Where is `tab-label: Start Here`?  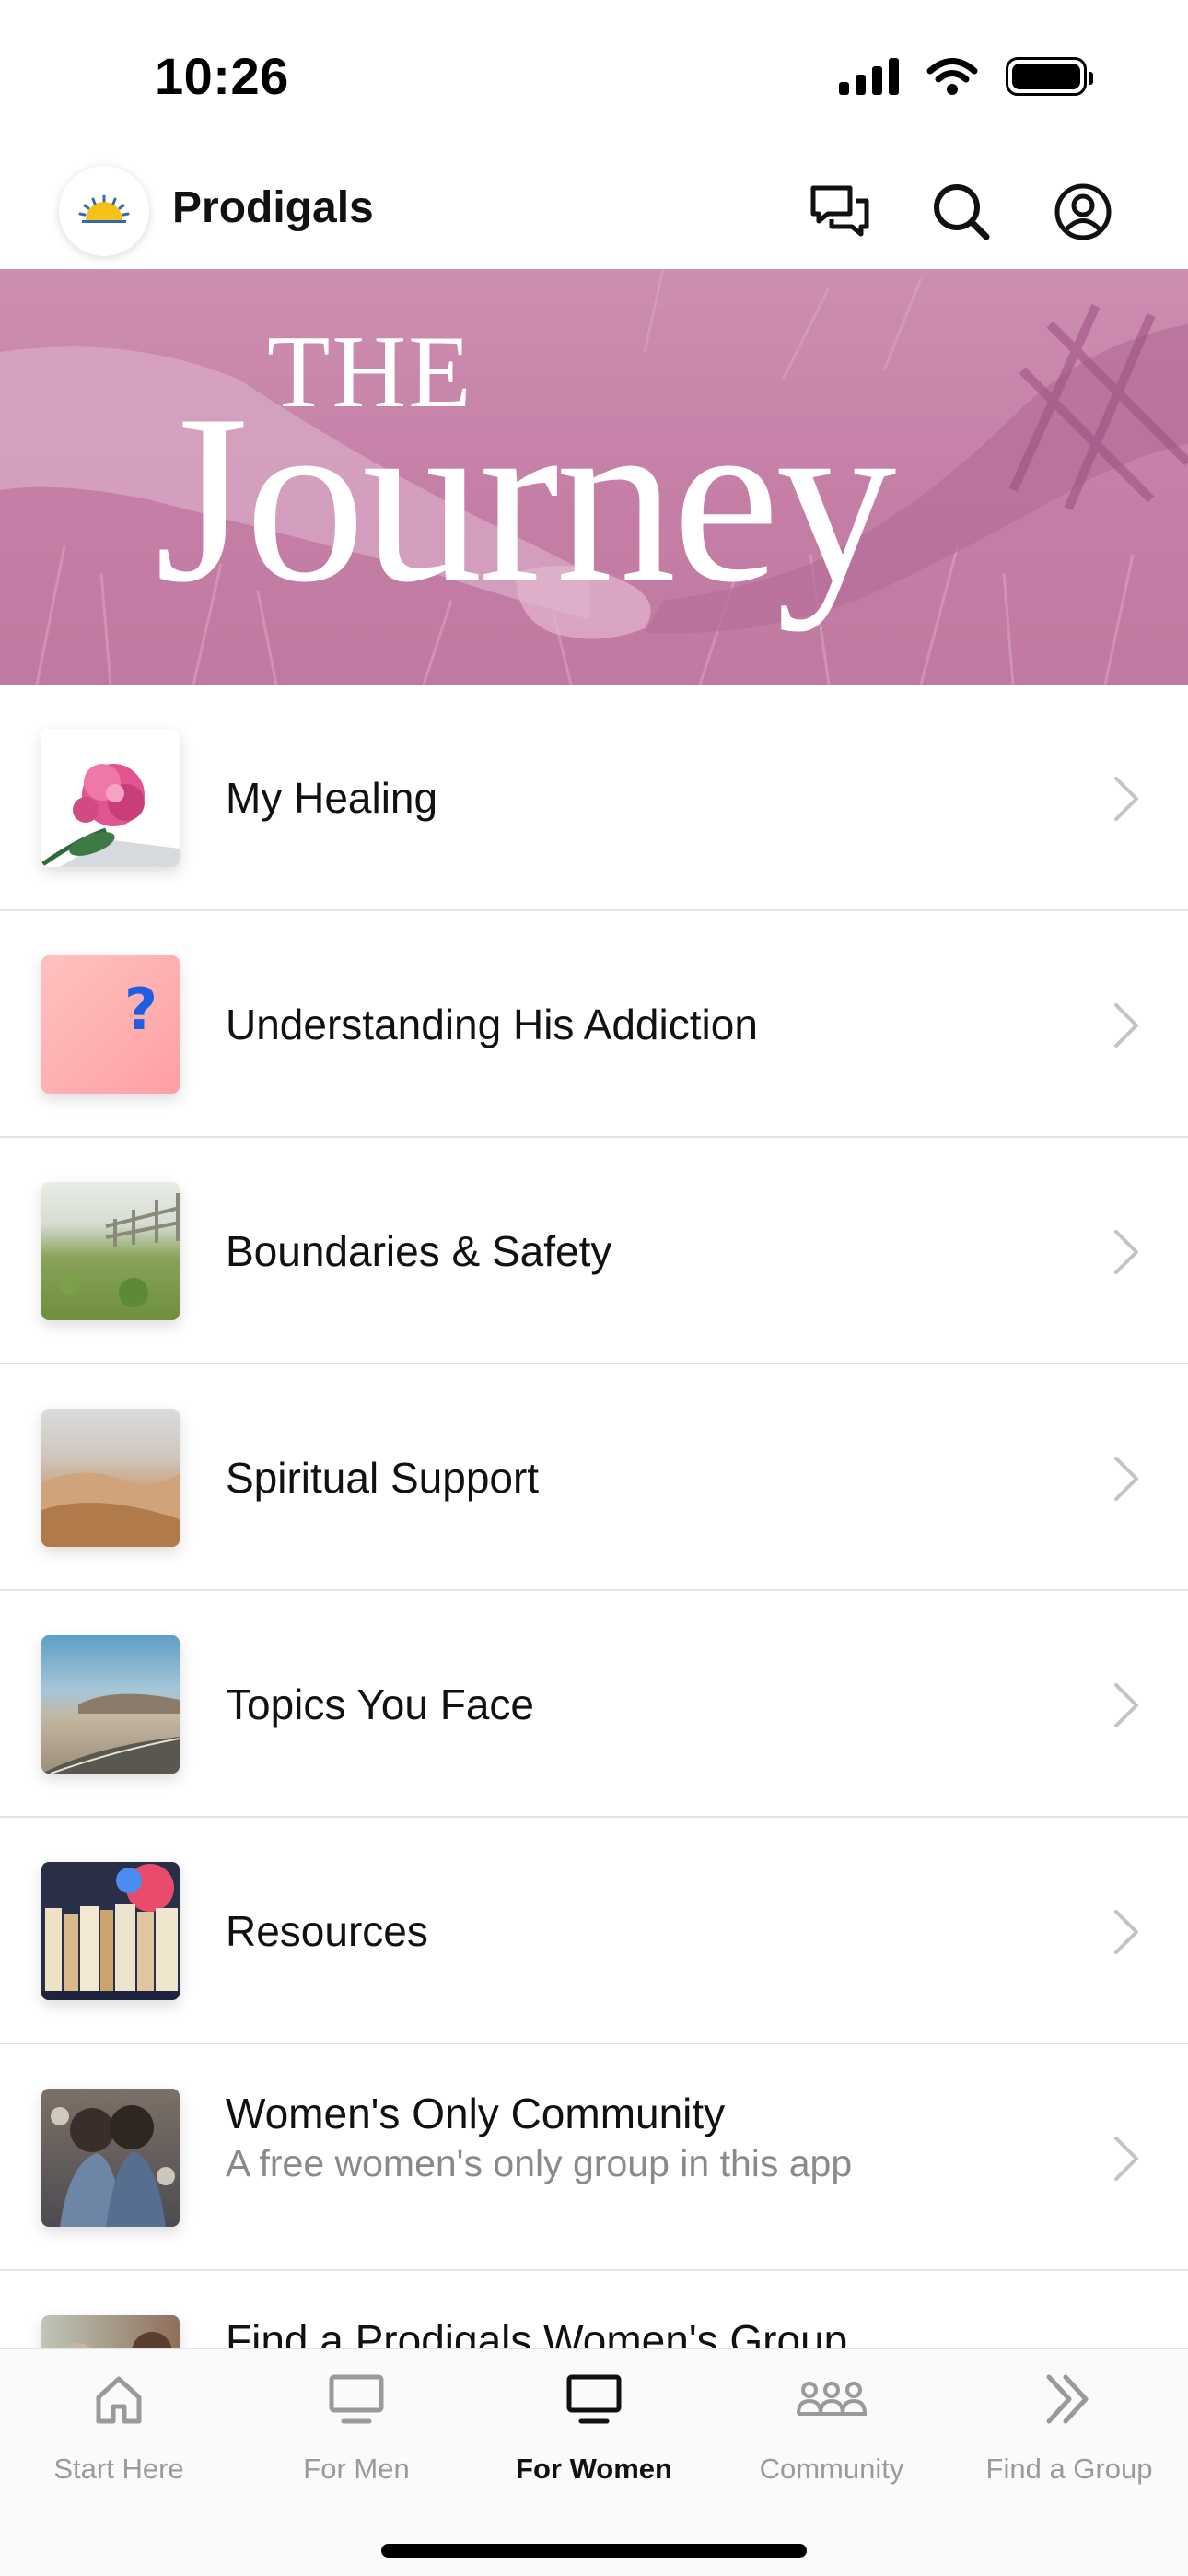 tab-label: Start Here is located at coordinates (119, 2469).